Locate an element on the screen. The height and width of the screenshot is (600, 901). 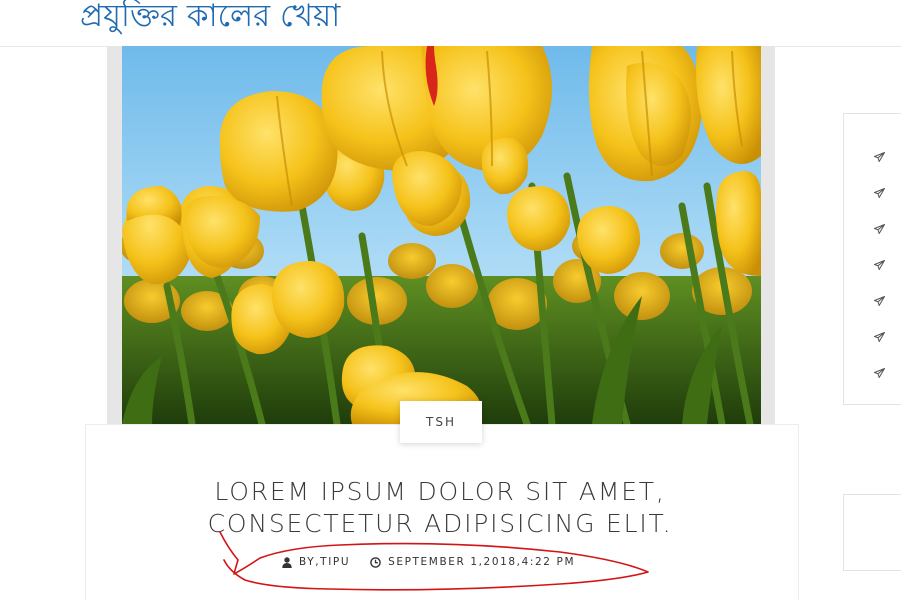
post-author-label: BY,TIPU is located at coordinates (324, 562).